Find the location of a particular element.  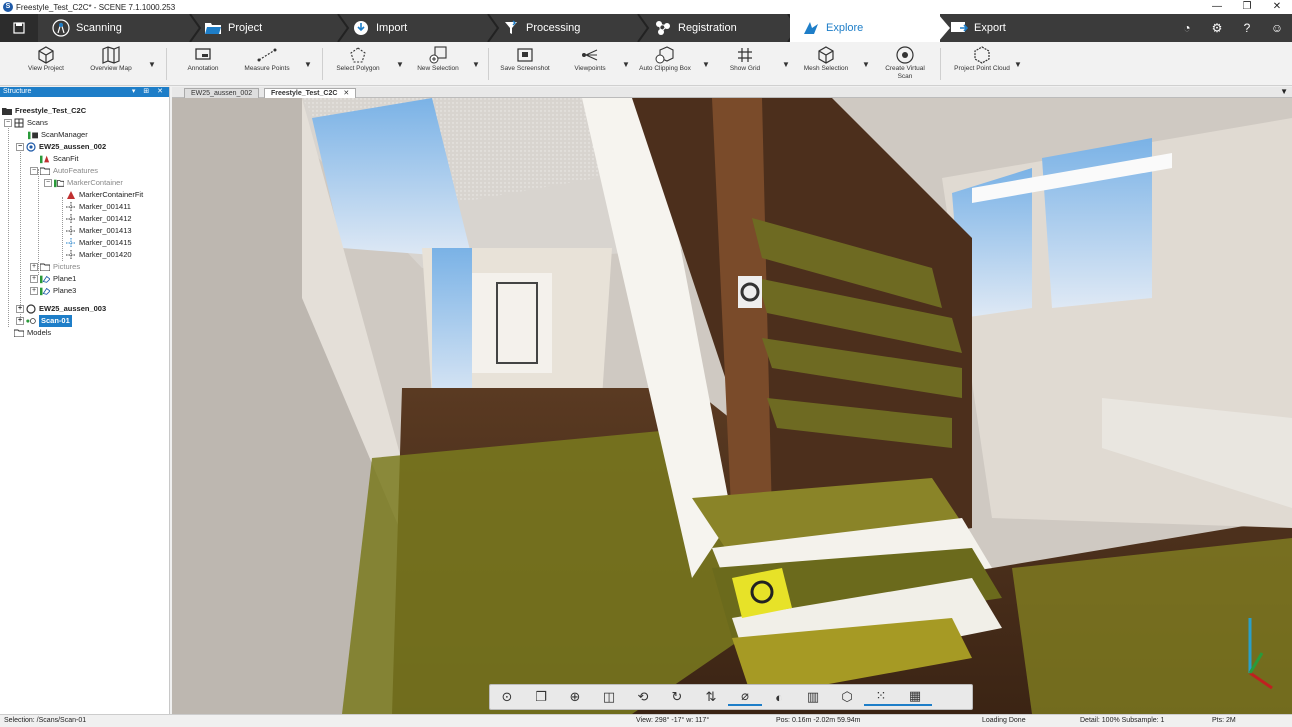

tree-item-scanfit: ScanFit is located at coordinates (59, 159).